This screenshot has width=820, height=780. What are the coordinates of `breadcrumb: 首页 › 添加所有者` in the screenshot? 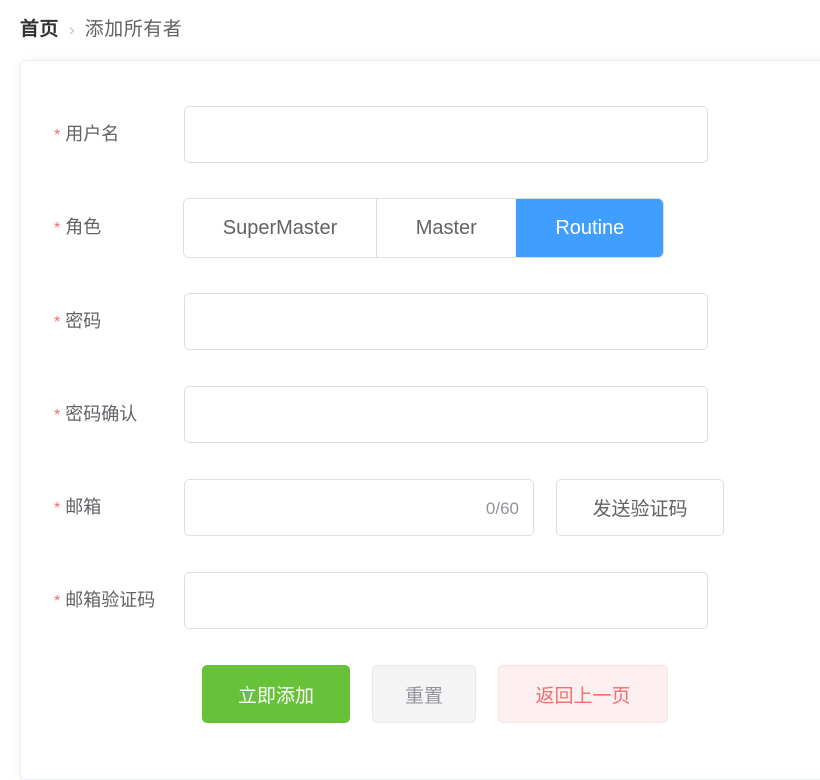 It's located at (101, 30).